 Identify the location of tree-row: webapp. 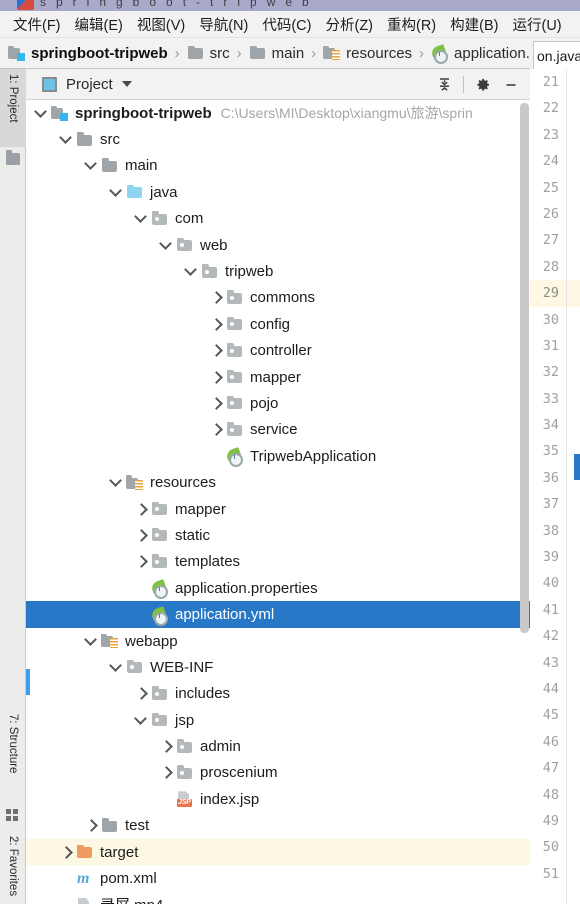
(278, 641).